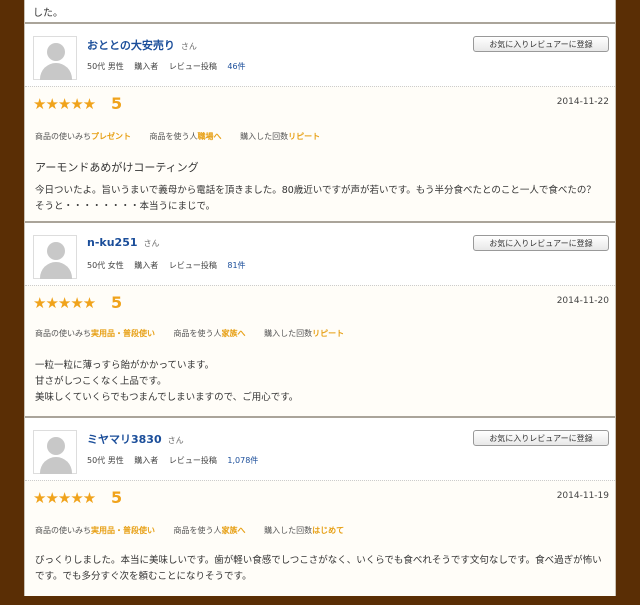 Image resolution: width=640 pixels, height=605 pixels. What do you see at coordinates (236, 265) in the screenshot?
I see `posts-count-link: 81件` at bounding box center [236, 265].